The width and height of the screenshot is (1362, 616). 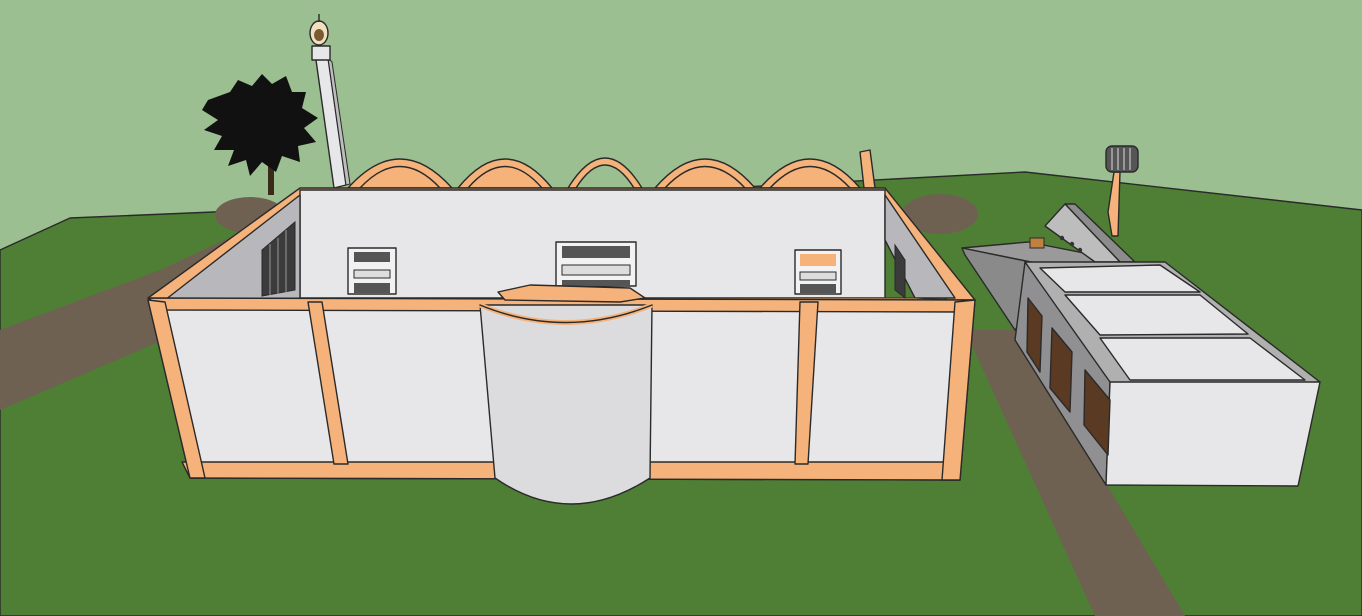 I want to click on entrance-cylinder, so click(x=566, y=394).